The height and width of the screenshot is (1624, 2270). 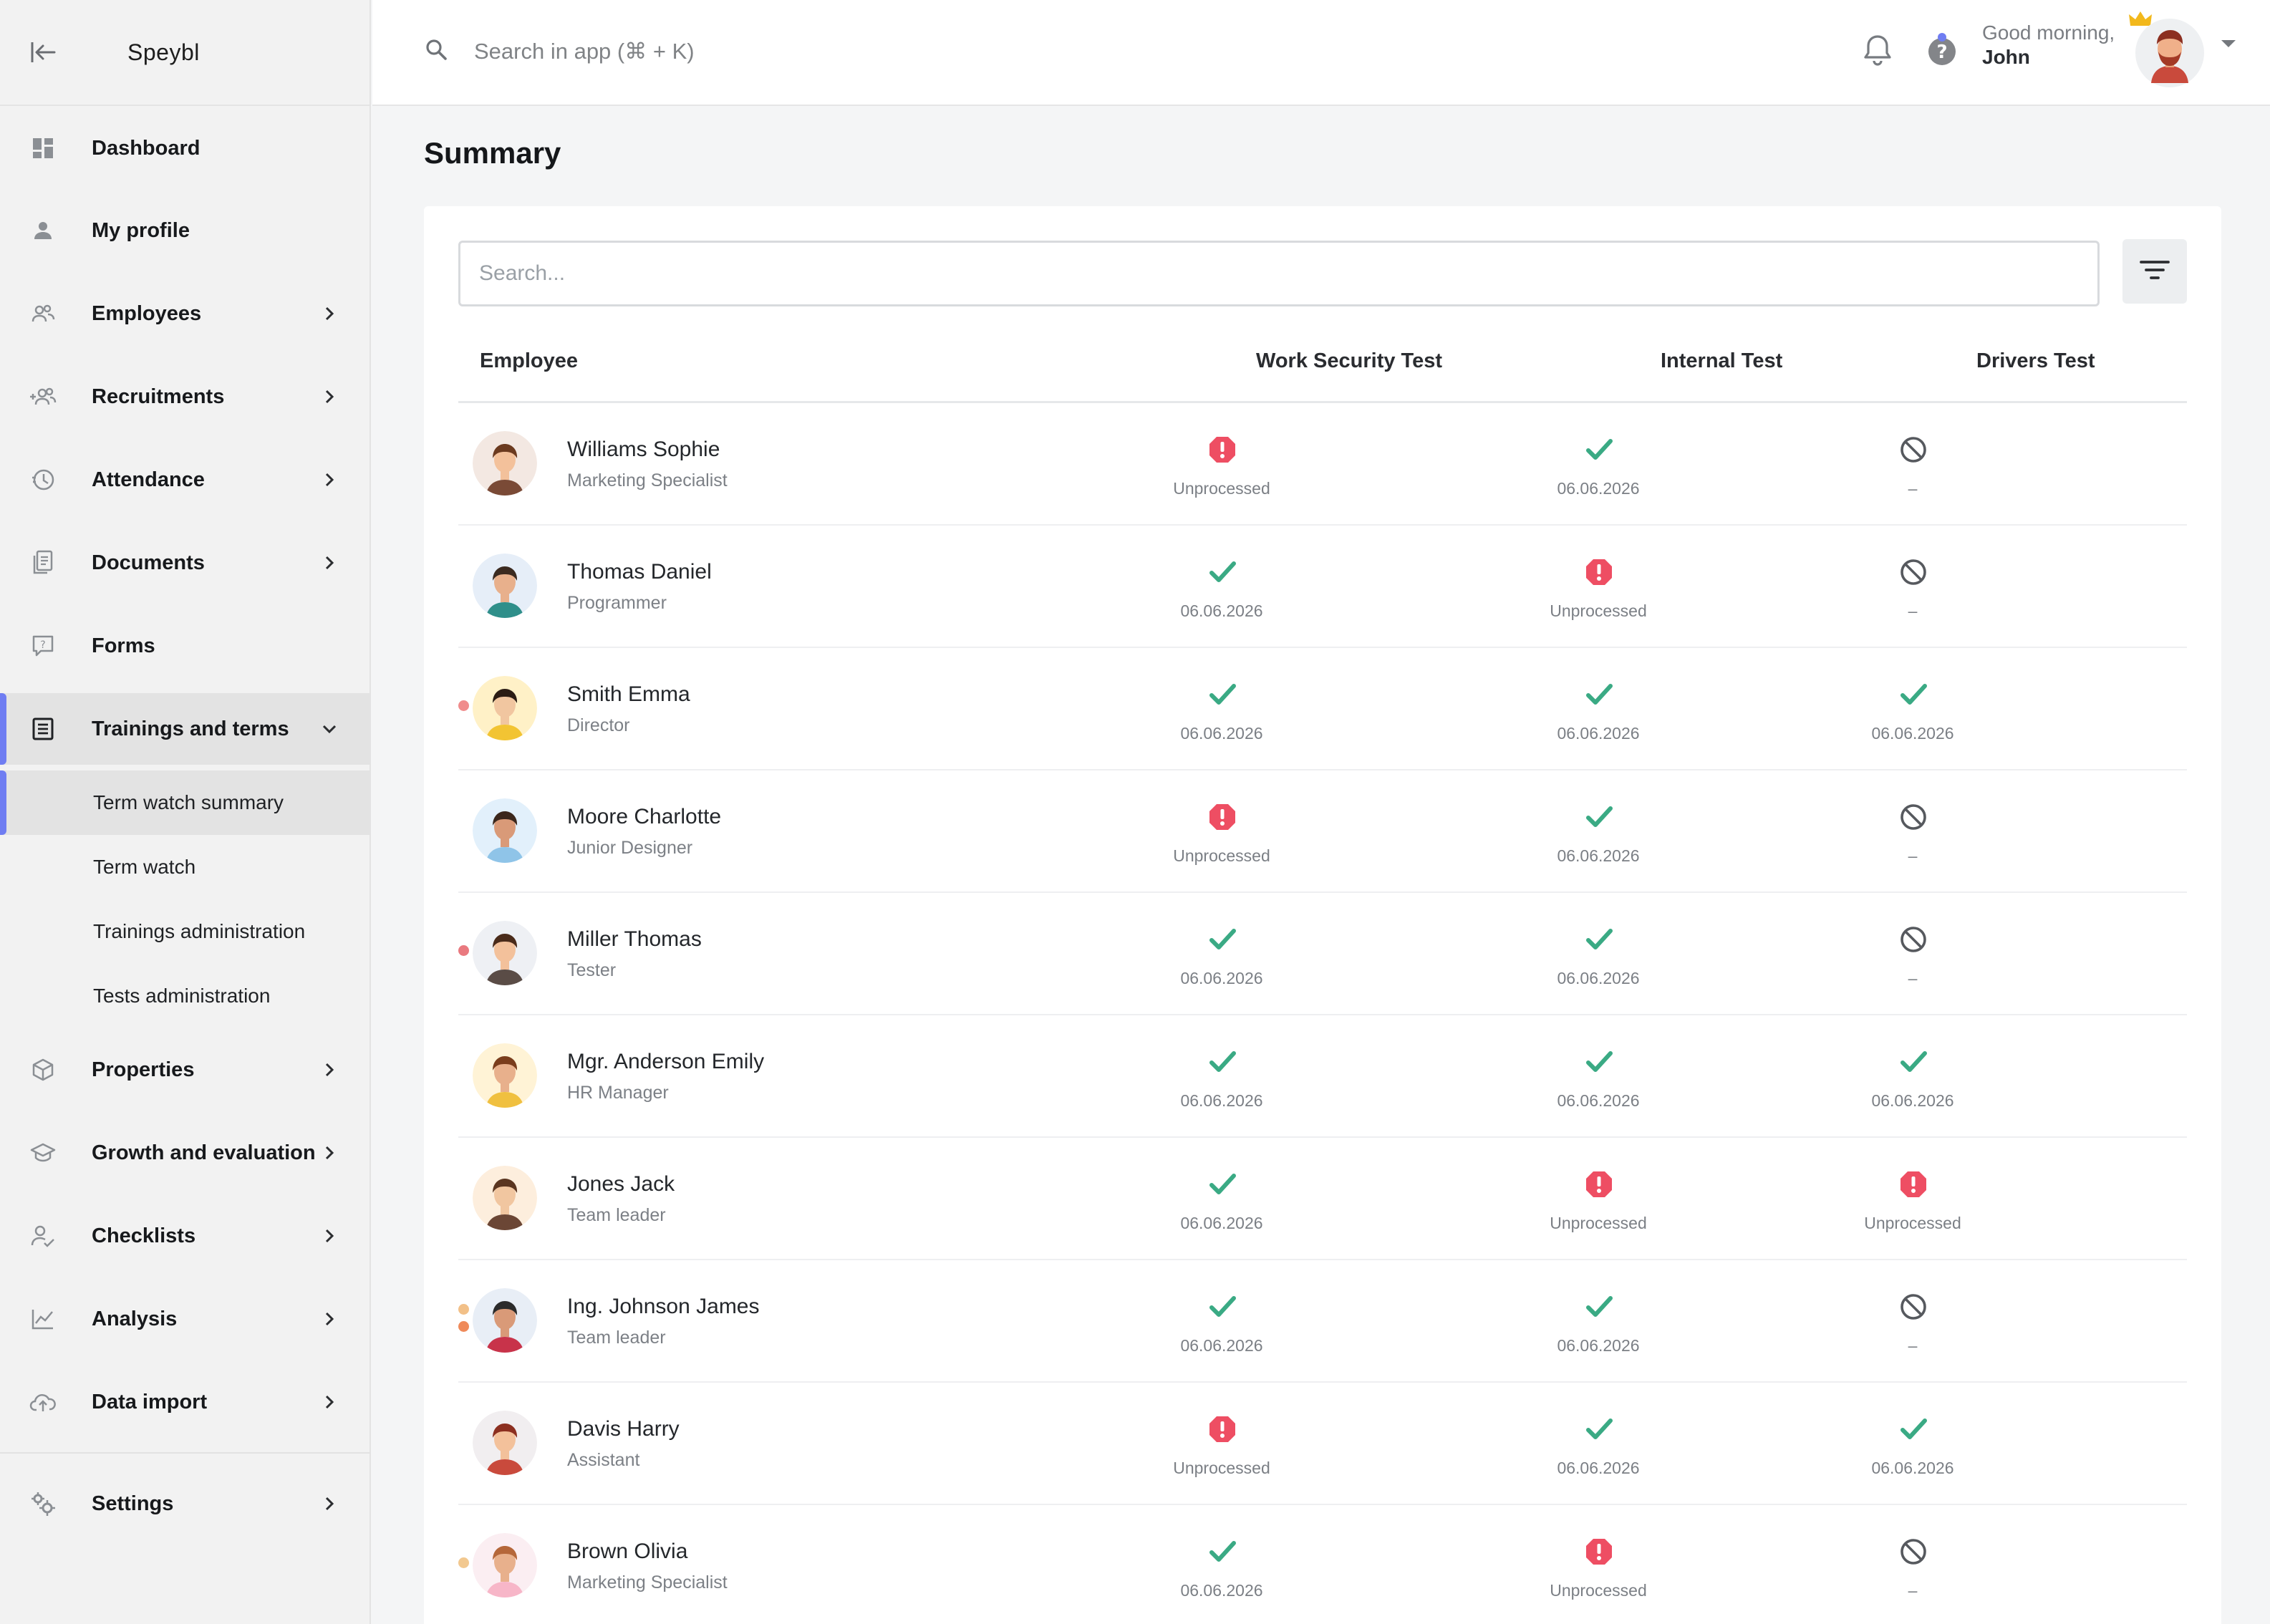 I want to click on brand-logo: Speybl, so click(x=163, y=52).